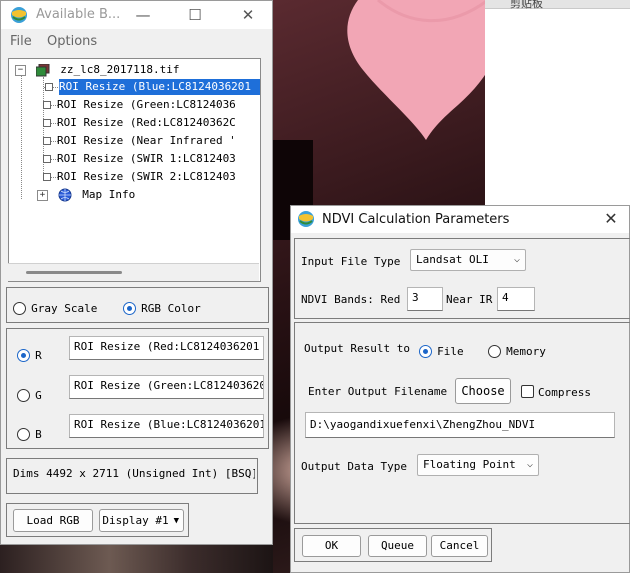 The width and height of the screenshot is (630, 573). What do you see at coordinates (42, 69) in the screenshot?
I see `file-stack-icon` at bounding box center [42, 69].